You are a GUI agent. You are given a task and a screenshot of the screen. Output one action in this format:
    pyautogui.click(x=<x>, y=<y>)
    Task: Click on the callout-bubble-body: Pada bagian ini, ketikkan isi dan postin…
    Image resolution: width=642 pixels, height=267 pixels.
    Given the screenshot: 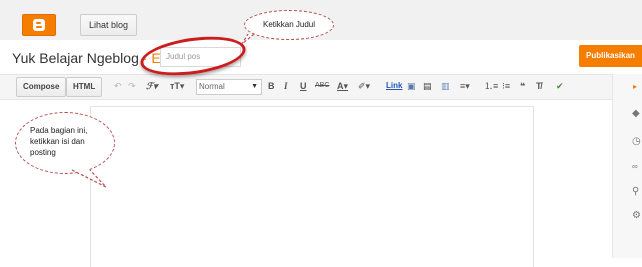 What is the action you would take?
    pyautogui.click(x=65, y=143)
    